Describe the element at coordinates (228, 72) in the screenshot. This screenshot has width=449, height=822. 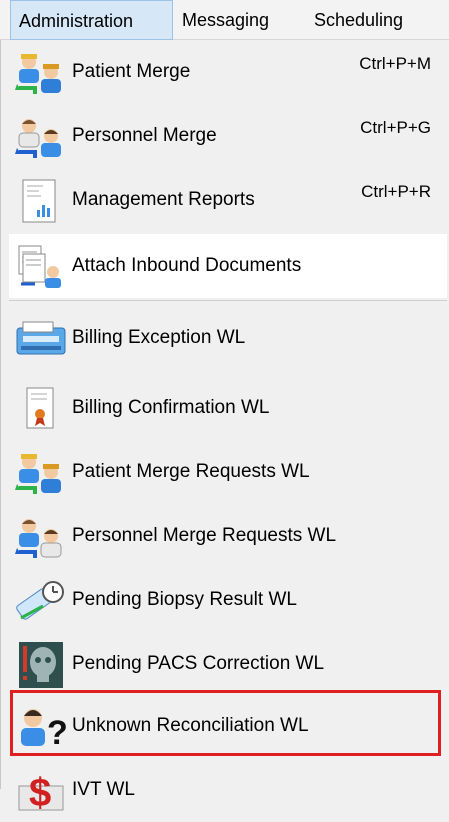
I see `menu-item-patient-merge: Patient Merge Ctrl+P+M` at that location.